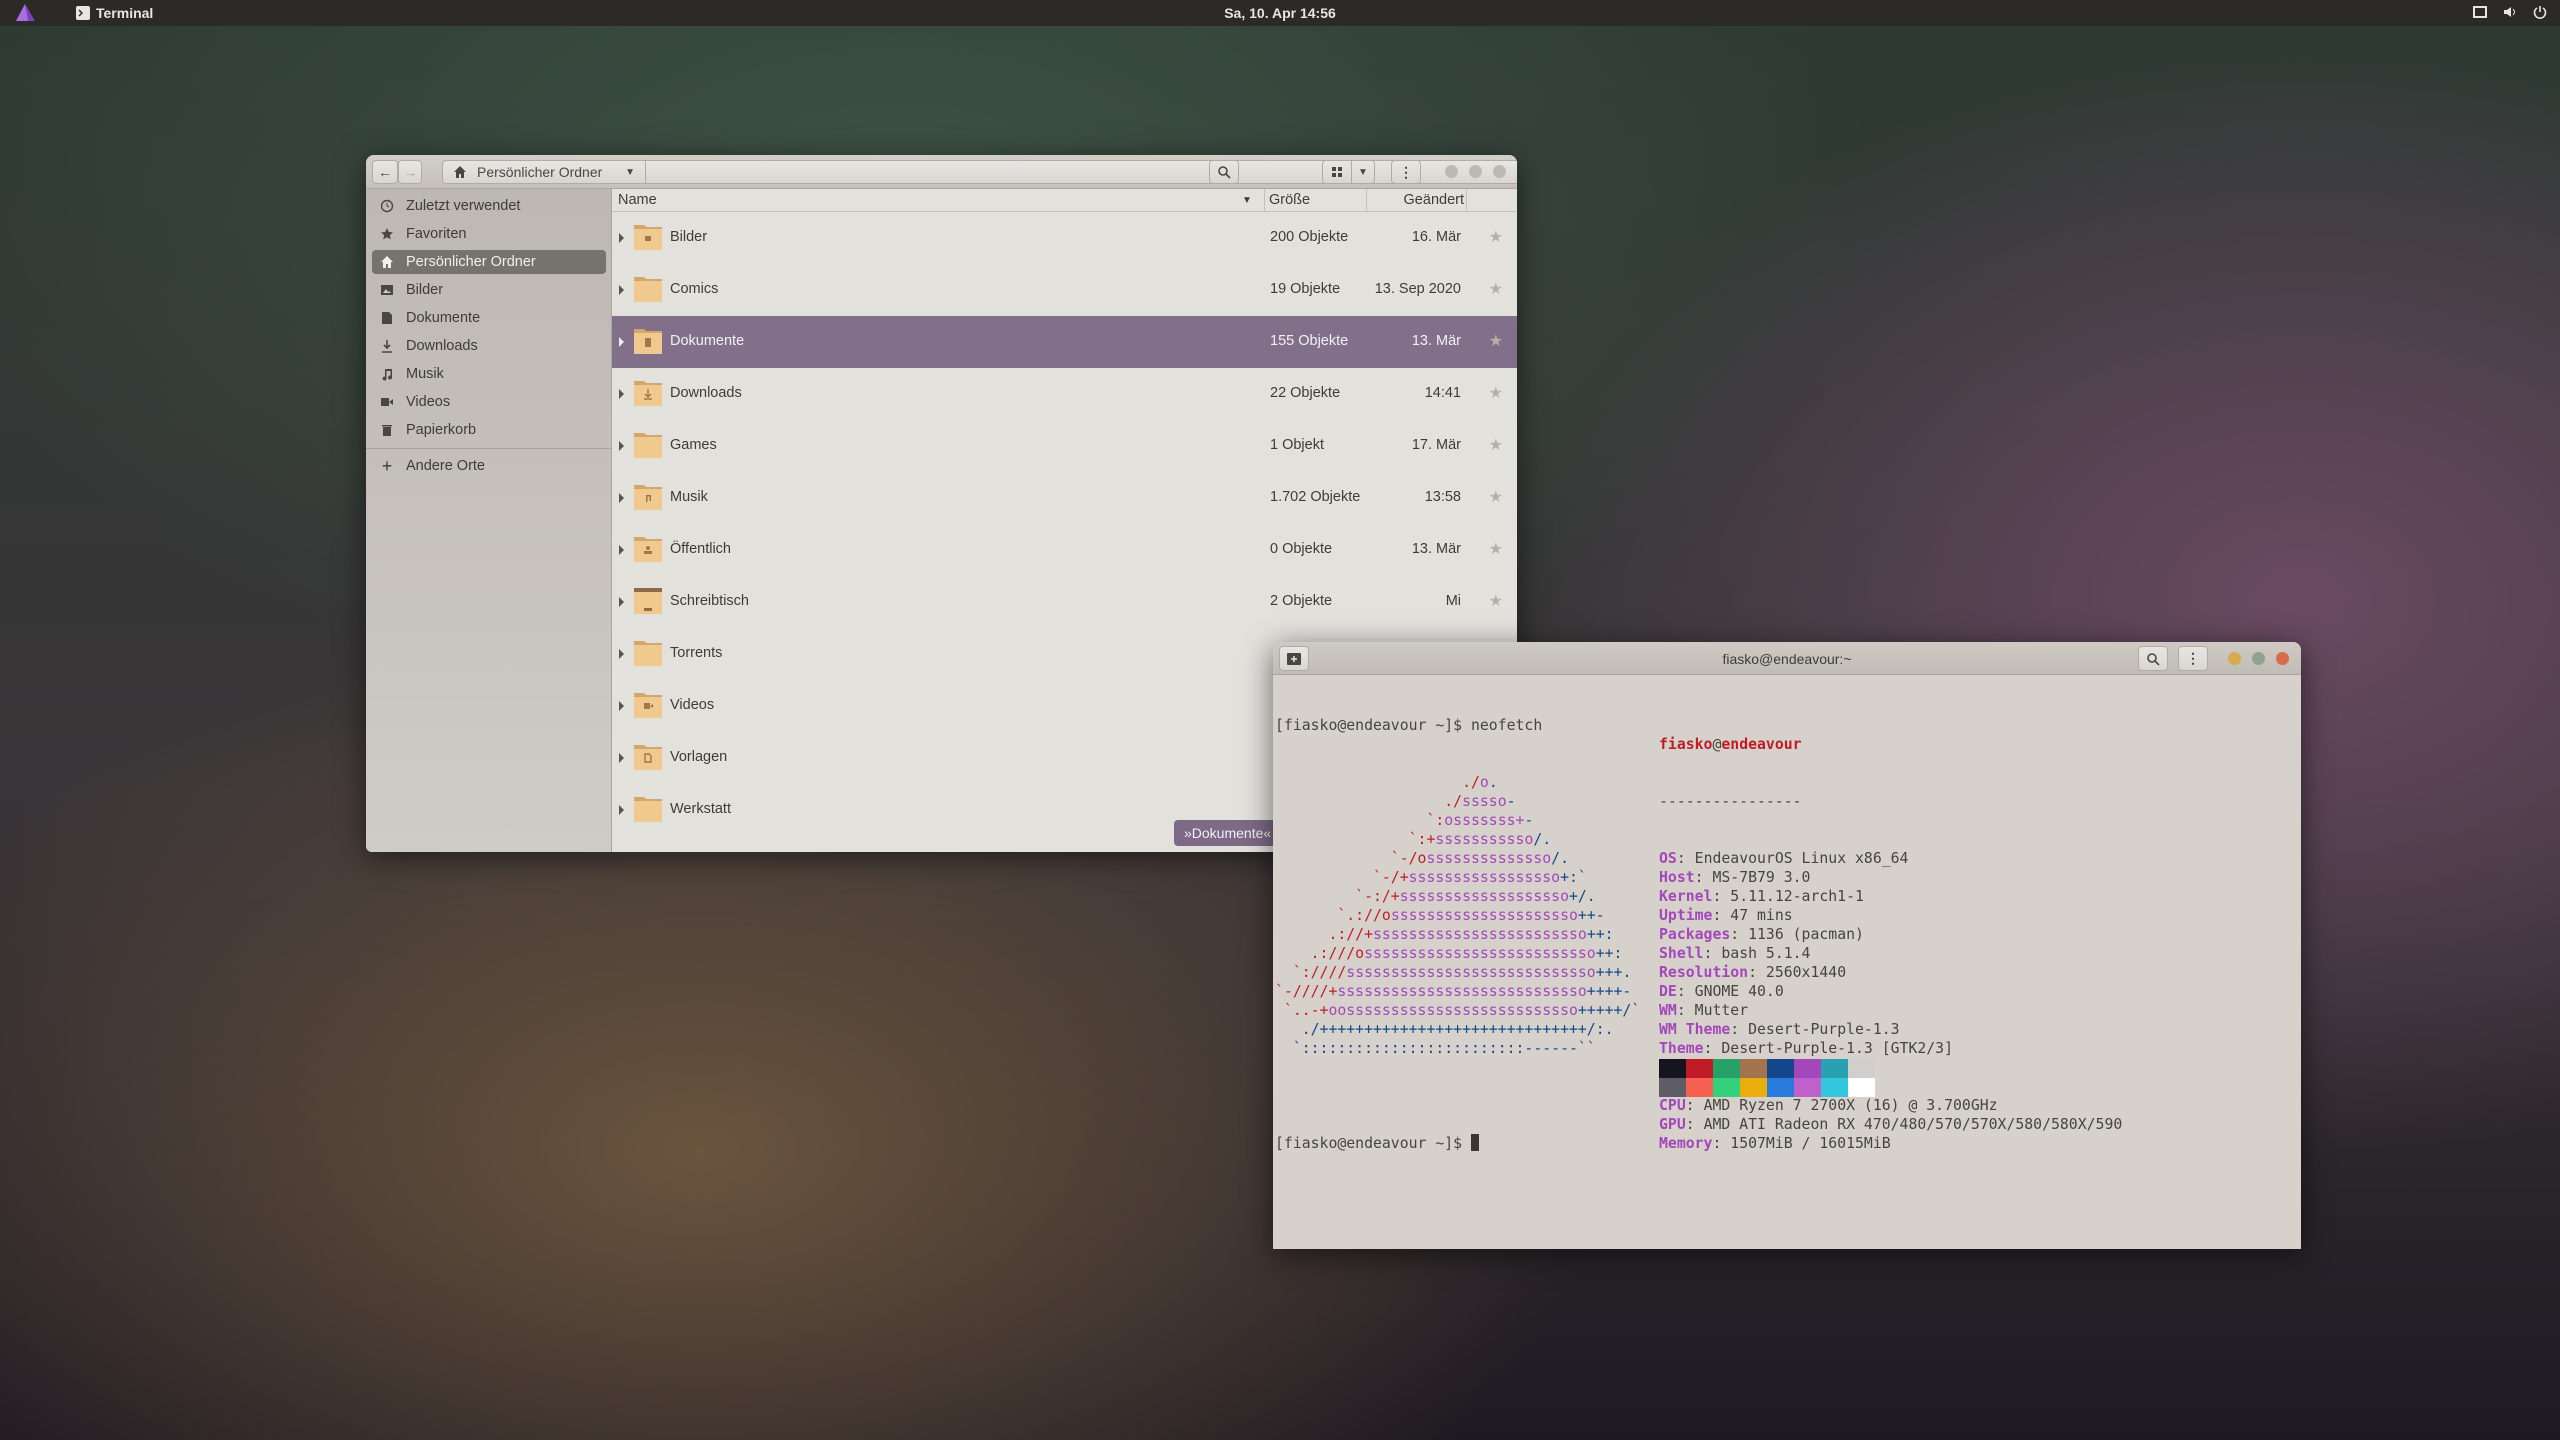 The image size is (2560, 1440). Describe the element at coordinates (637, 200) in the screenshot. I see `column-name: Name` at that location.